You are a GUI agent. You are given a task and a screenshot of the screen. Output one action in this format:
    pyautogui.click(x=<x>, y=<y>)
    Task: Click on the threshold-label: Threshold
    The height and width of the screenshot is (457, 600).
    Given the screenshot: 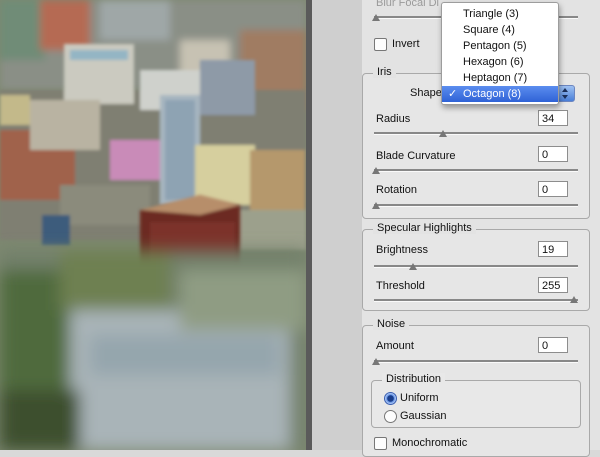 What is the action you would take?
    pyautogui.click(x=400, y=286)
    